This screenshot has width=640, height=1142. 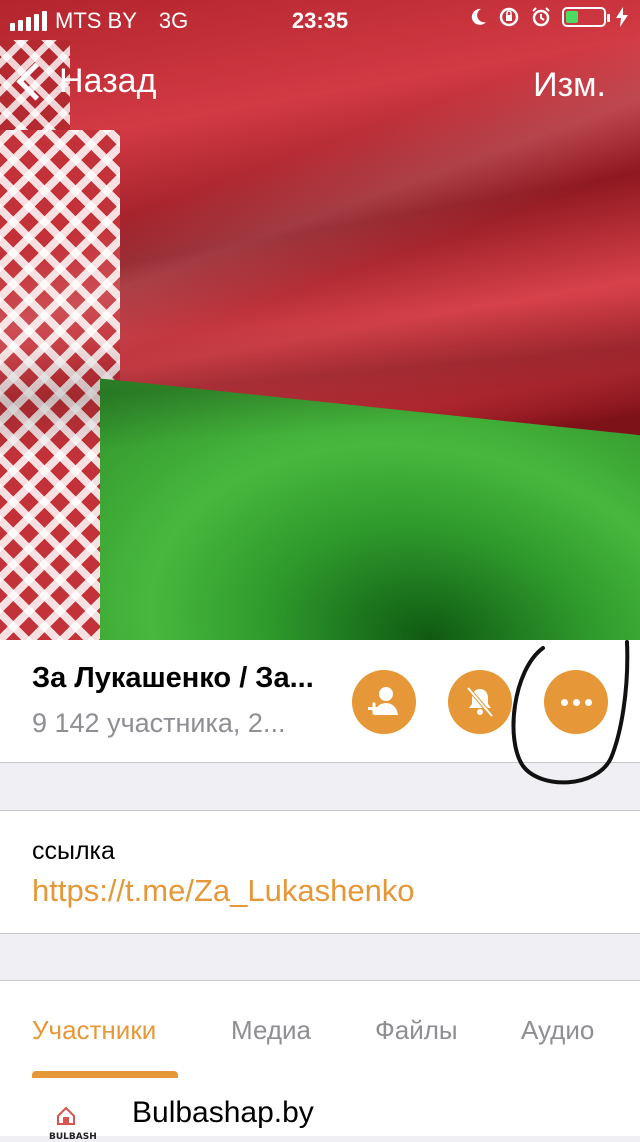 I want to click on list-item: BULBASH Bulbashap.by, so click(x=320, y=1110).